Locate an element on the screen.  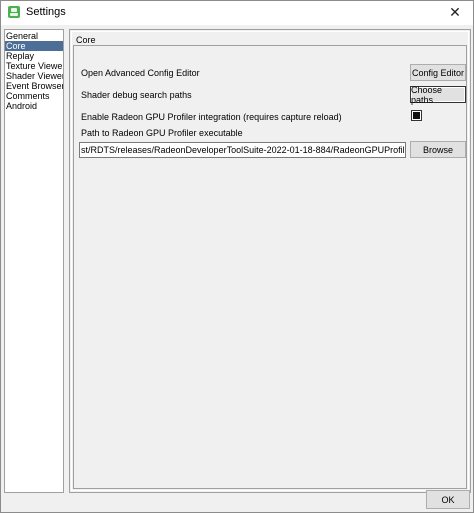
rgp-path-label: Path to Radeon GPU Profiler executable is located at coordinates (162, 133).